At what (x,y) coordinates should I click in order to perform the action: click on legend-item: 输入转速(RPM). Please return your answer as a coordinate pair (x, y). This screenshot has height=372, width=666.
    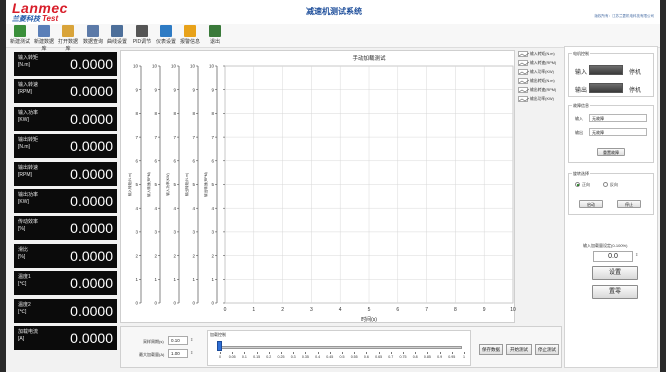
    Looking at the image, I should click on (541, 63).